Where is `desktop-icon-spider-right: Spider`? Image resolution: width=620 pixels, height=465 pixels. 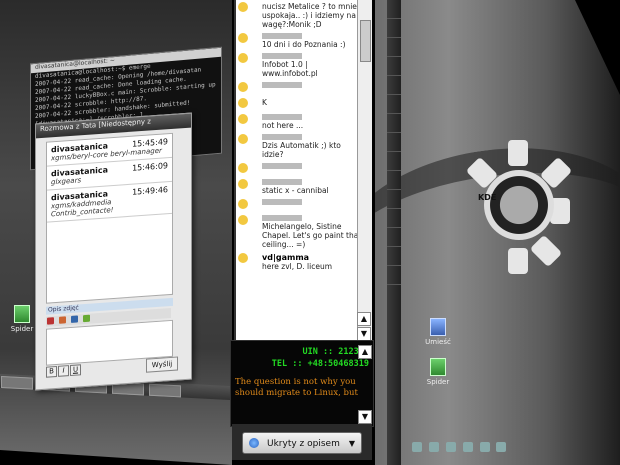
desktop-icon-spider-right: Spider is located at coordinates (438, 372).